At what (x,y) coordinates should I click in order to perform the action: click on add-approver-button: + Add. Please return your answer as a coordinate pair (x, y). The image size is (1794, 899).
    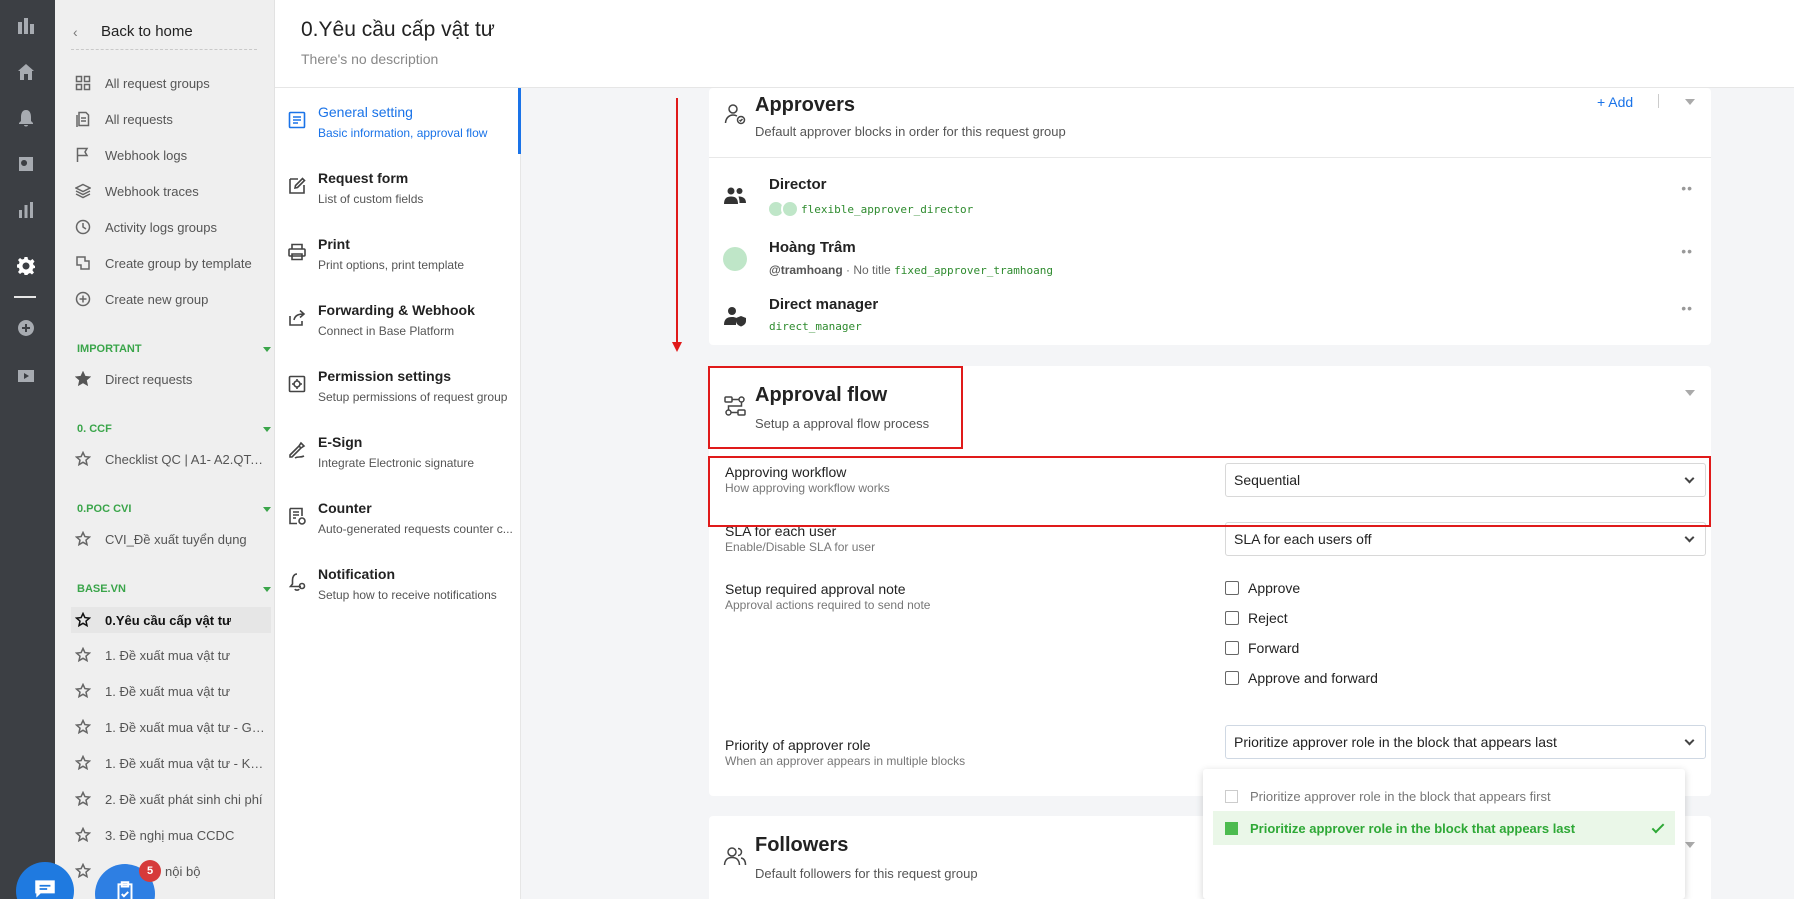
    Looking at the image, I should click on (1615, 102).